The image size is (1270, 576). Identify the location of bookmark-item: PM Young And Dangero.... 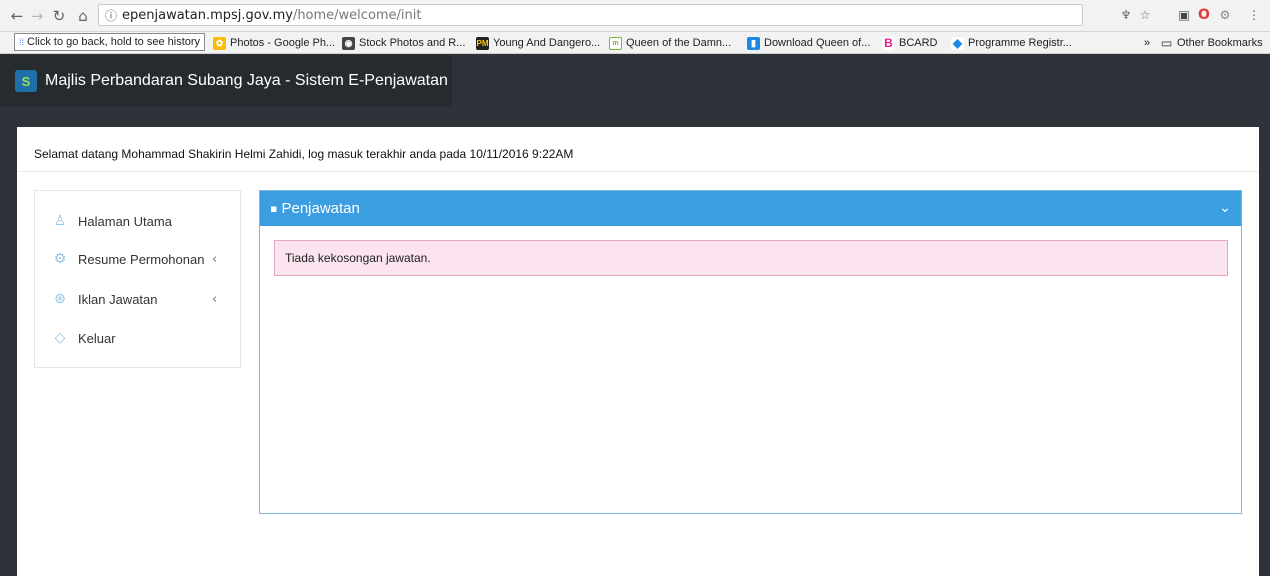
(538, 43).